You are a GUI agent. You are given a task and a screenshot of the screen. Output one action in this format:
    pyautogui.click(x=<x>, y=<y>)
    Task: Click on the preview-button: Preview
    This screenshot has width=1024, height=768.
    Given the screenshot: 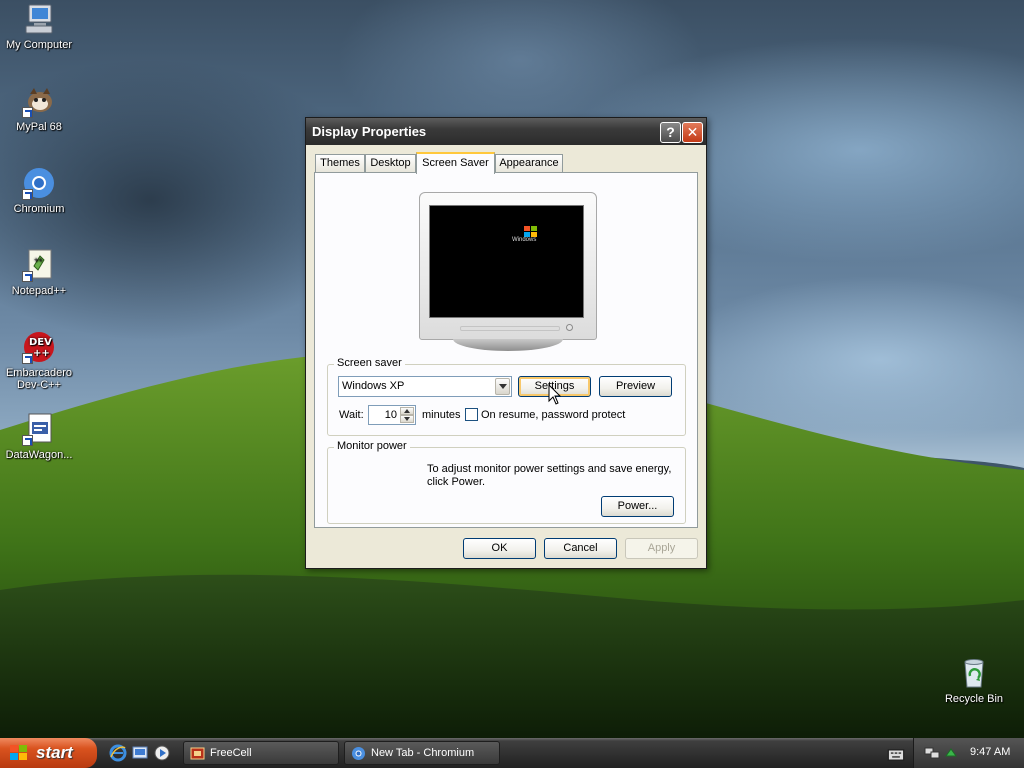 What is the action you would take?
    pyautogui.click(x=635, y=386)
    